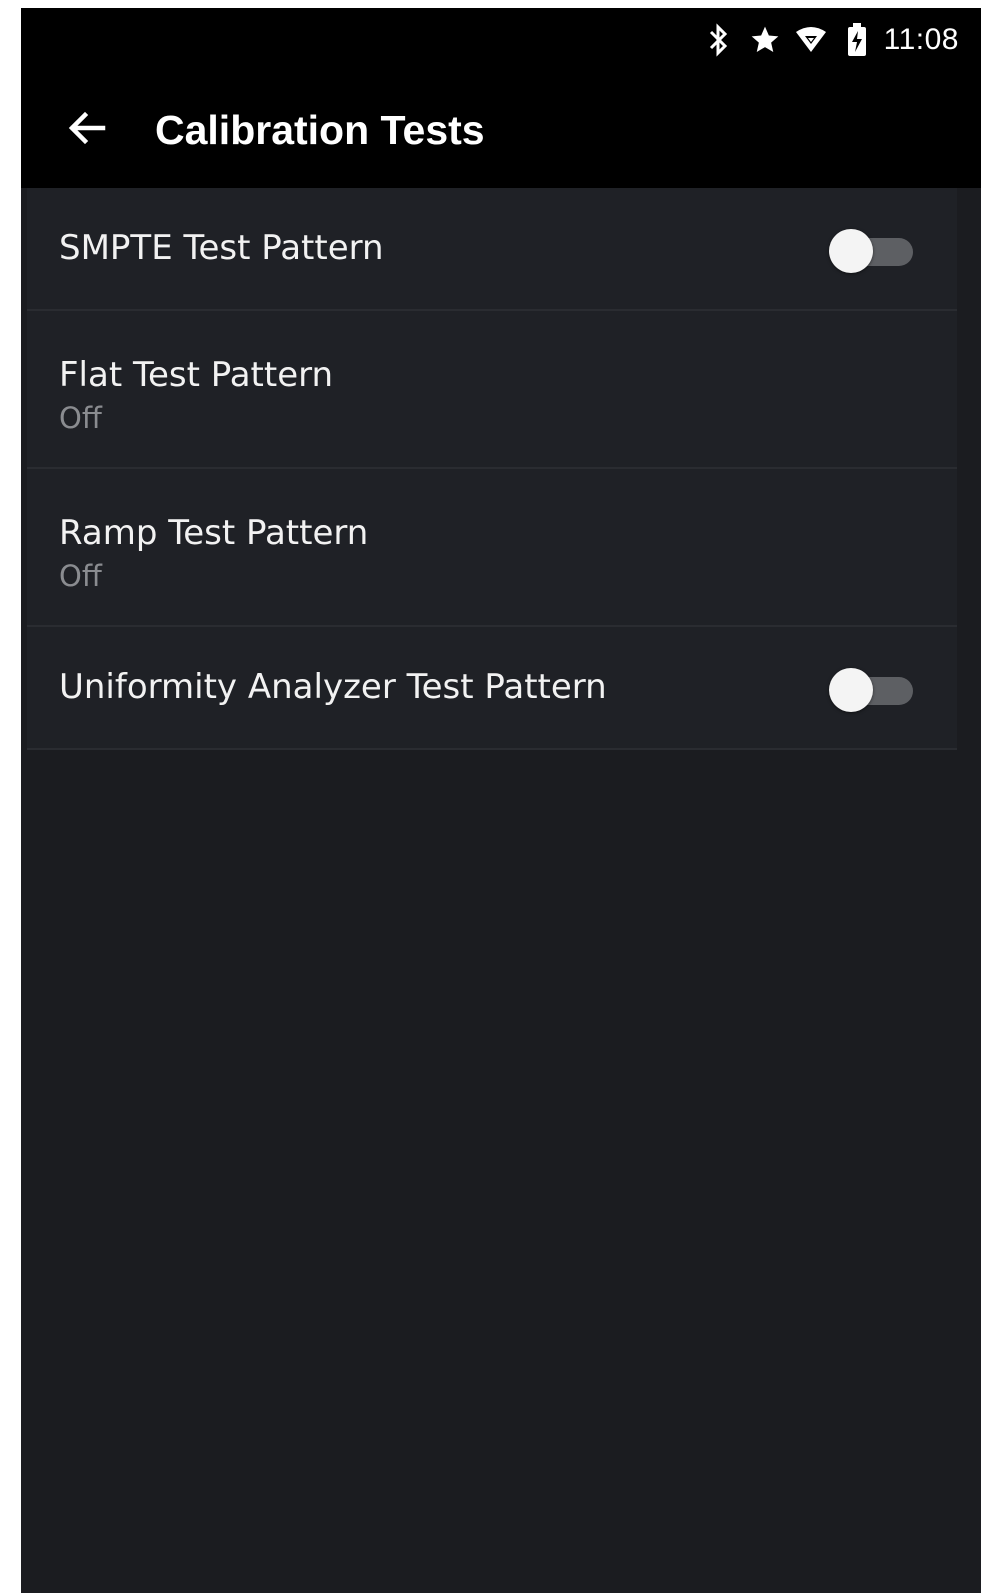 This screenshot has height=1593, width=995. What do you see at coordinates (501, 40) in the screenshot?
I see `status-bar: 11:08` at bounding box center [501, 40].